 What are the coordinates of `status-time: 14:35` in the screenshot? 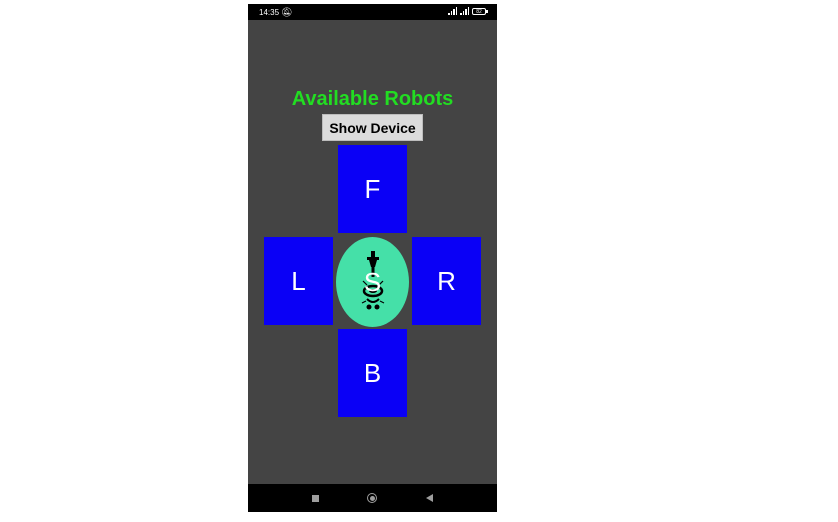 It's located at (269, 12).